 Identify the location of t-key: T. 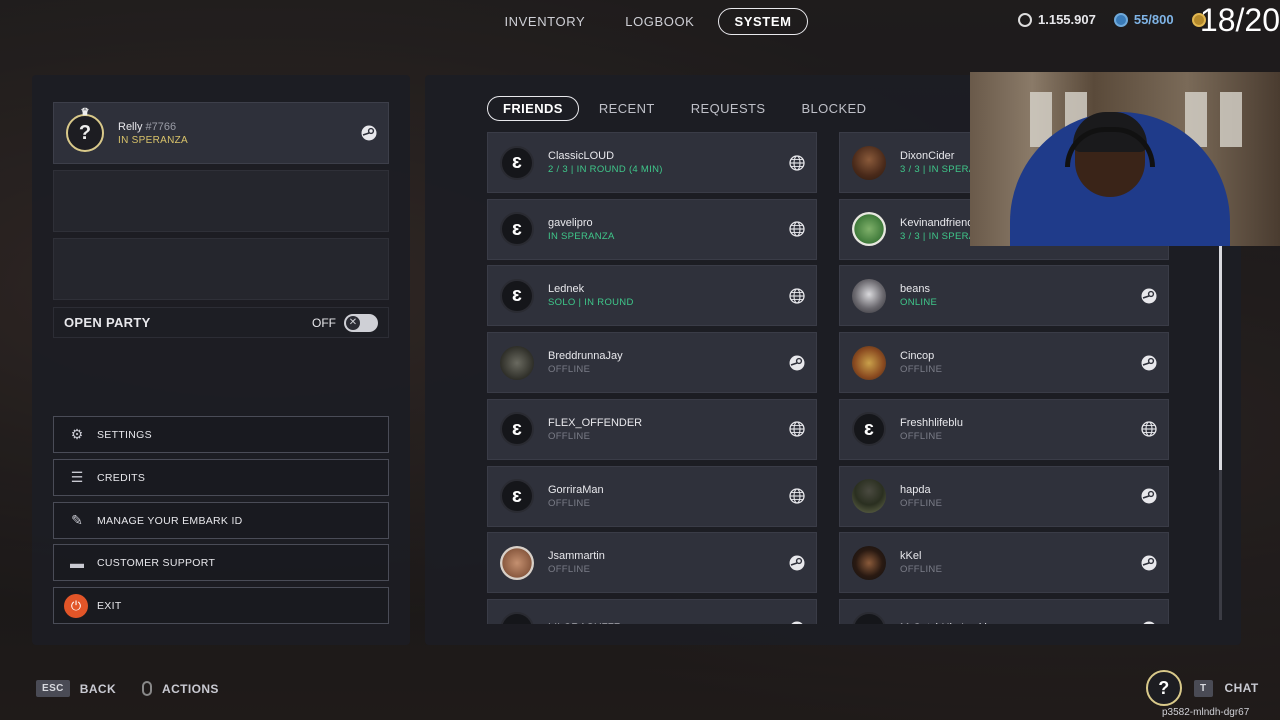
(1203, 688).